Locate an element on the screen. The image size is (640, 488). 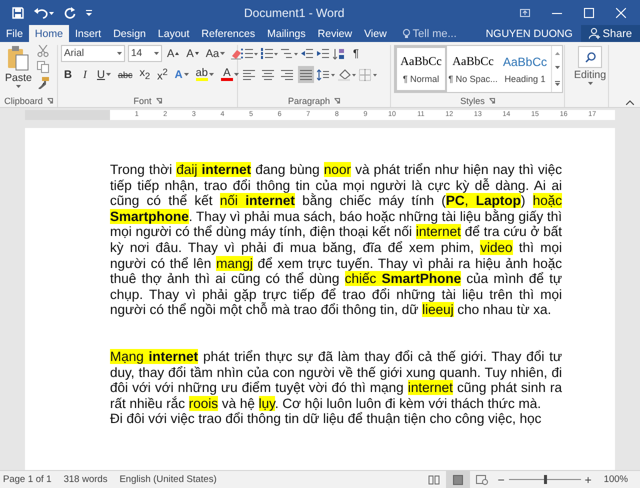
ribbon-tab: Design is located at coordinates (129, 33).